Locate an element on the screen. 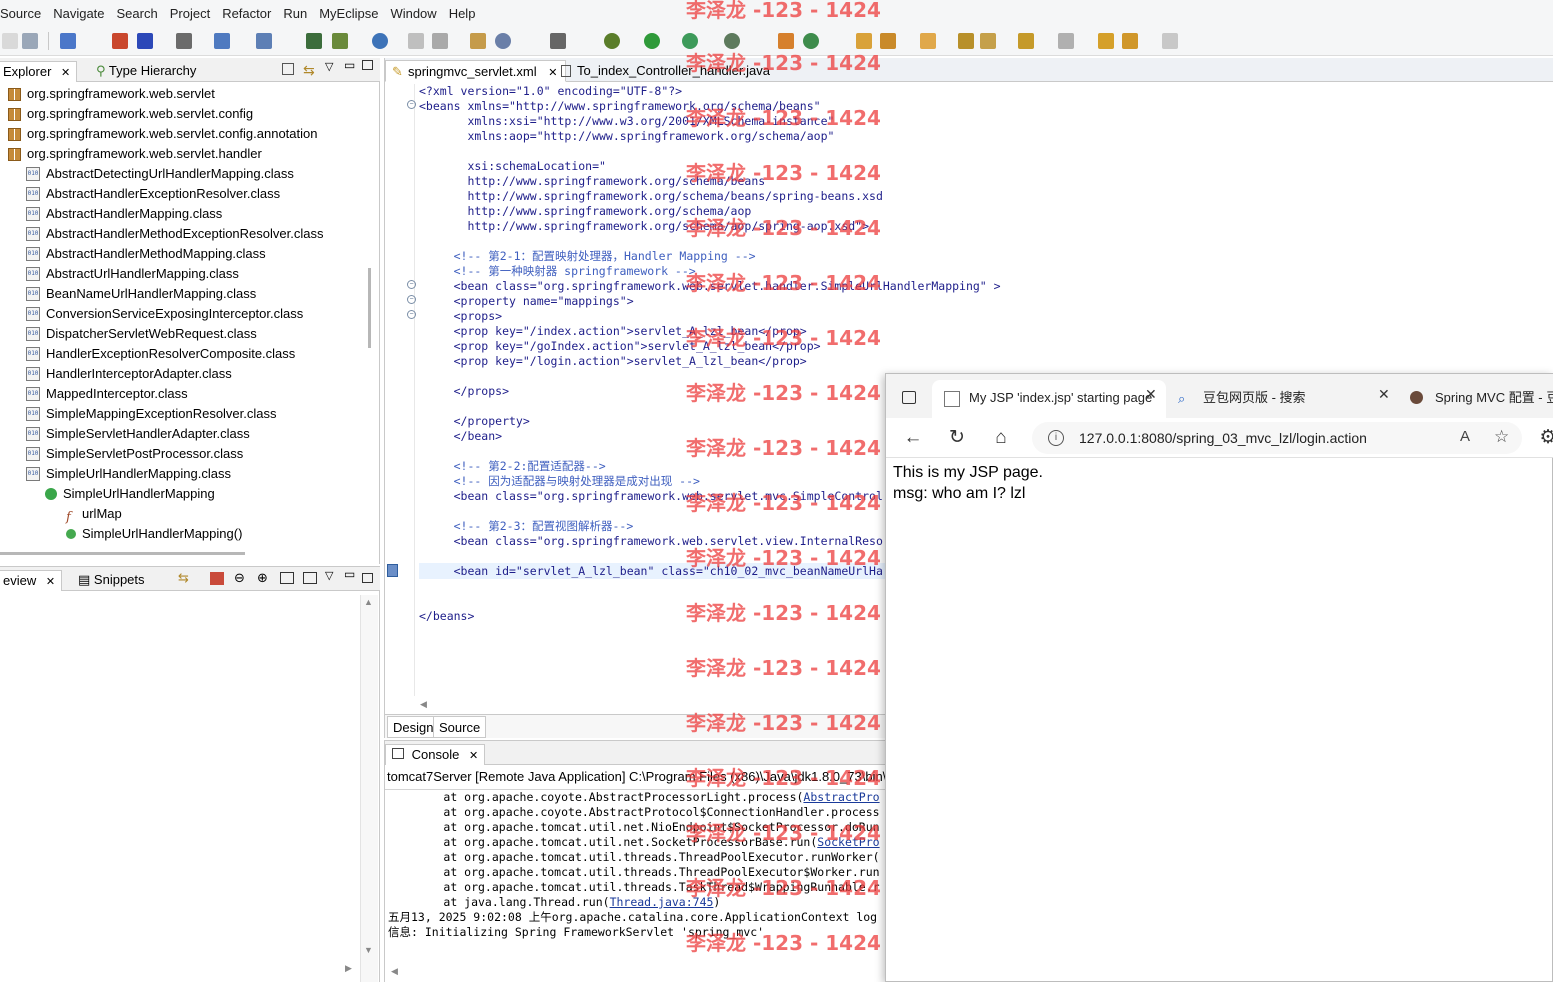 This screenshot has width=1553, height=982. new-icon is located at coordinates (10, 41).